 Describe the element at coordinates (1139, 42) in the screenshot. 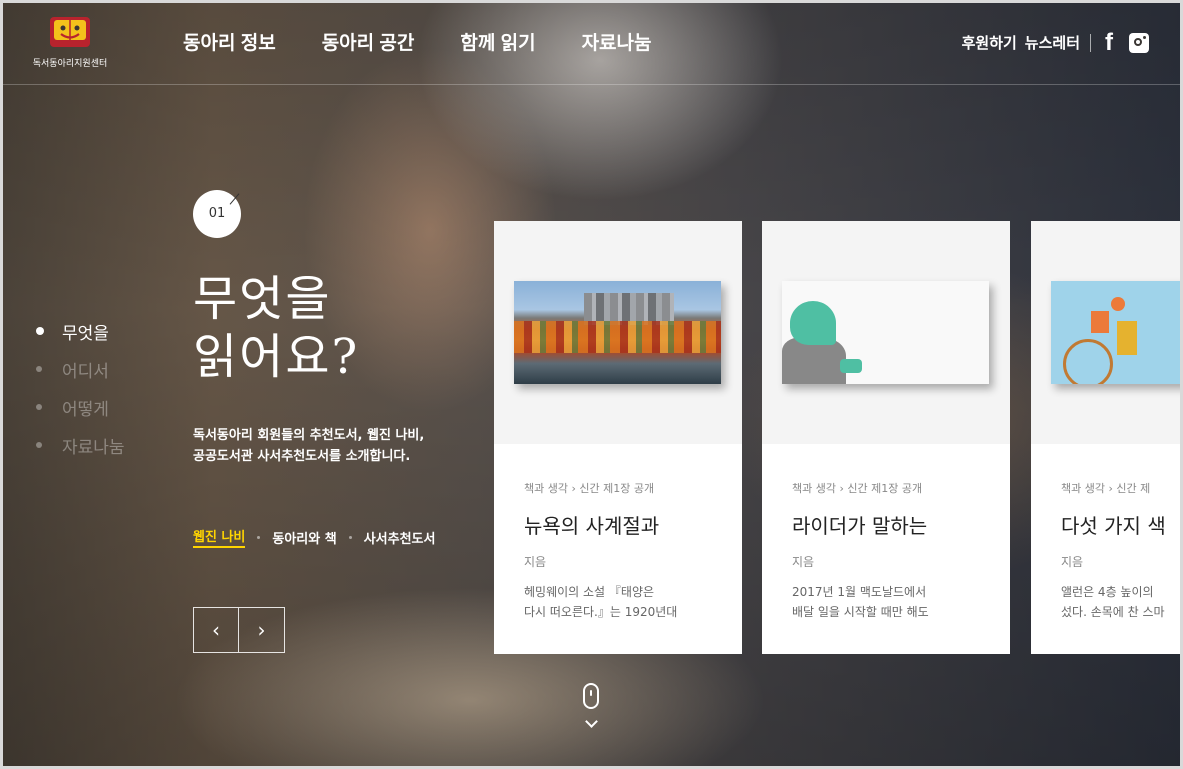

I see `instagram-icon` at that location.